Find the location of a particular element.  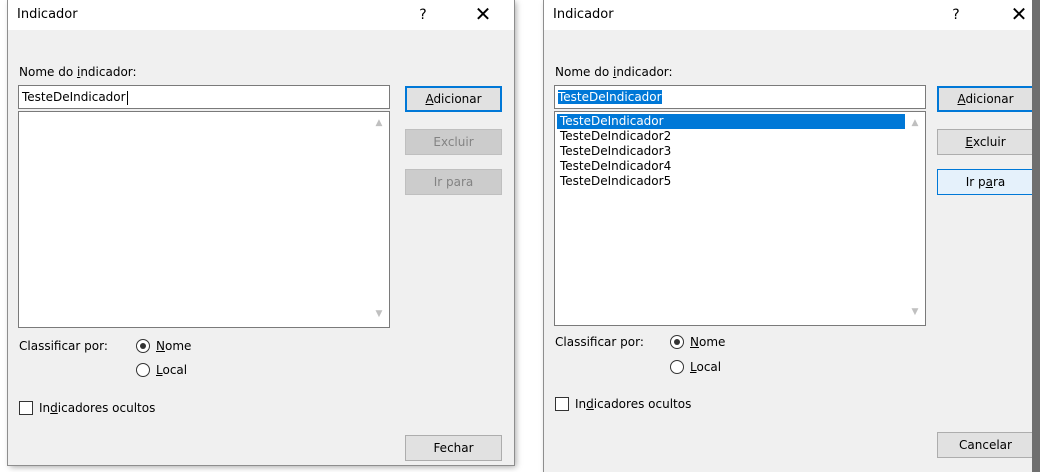

list-item: TesteDeIndicador is located at coordinates (731, 121).